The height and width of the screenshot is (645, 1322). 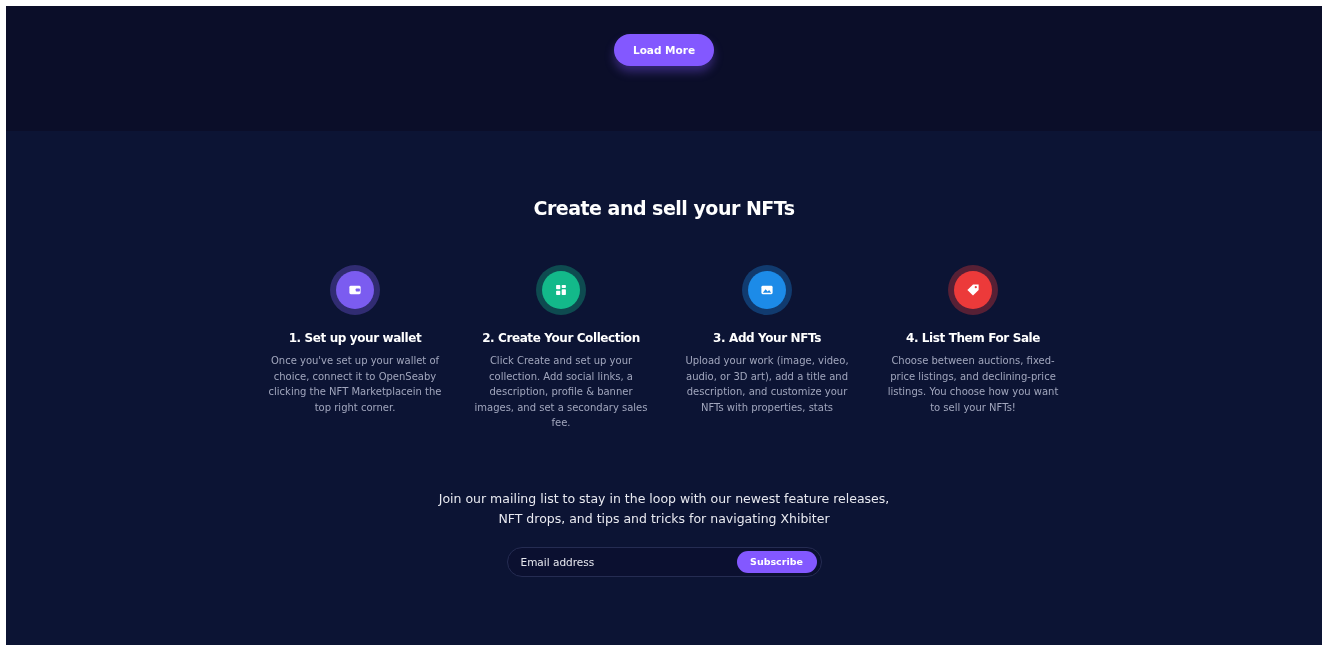 I want to click on subscribe-button: Subscribe, so click(x=776, y=561).